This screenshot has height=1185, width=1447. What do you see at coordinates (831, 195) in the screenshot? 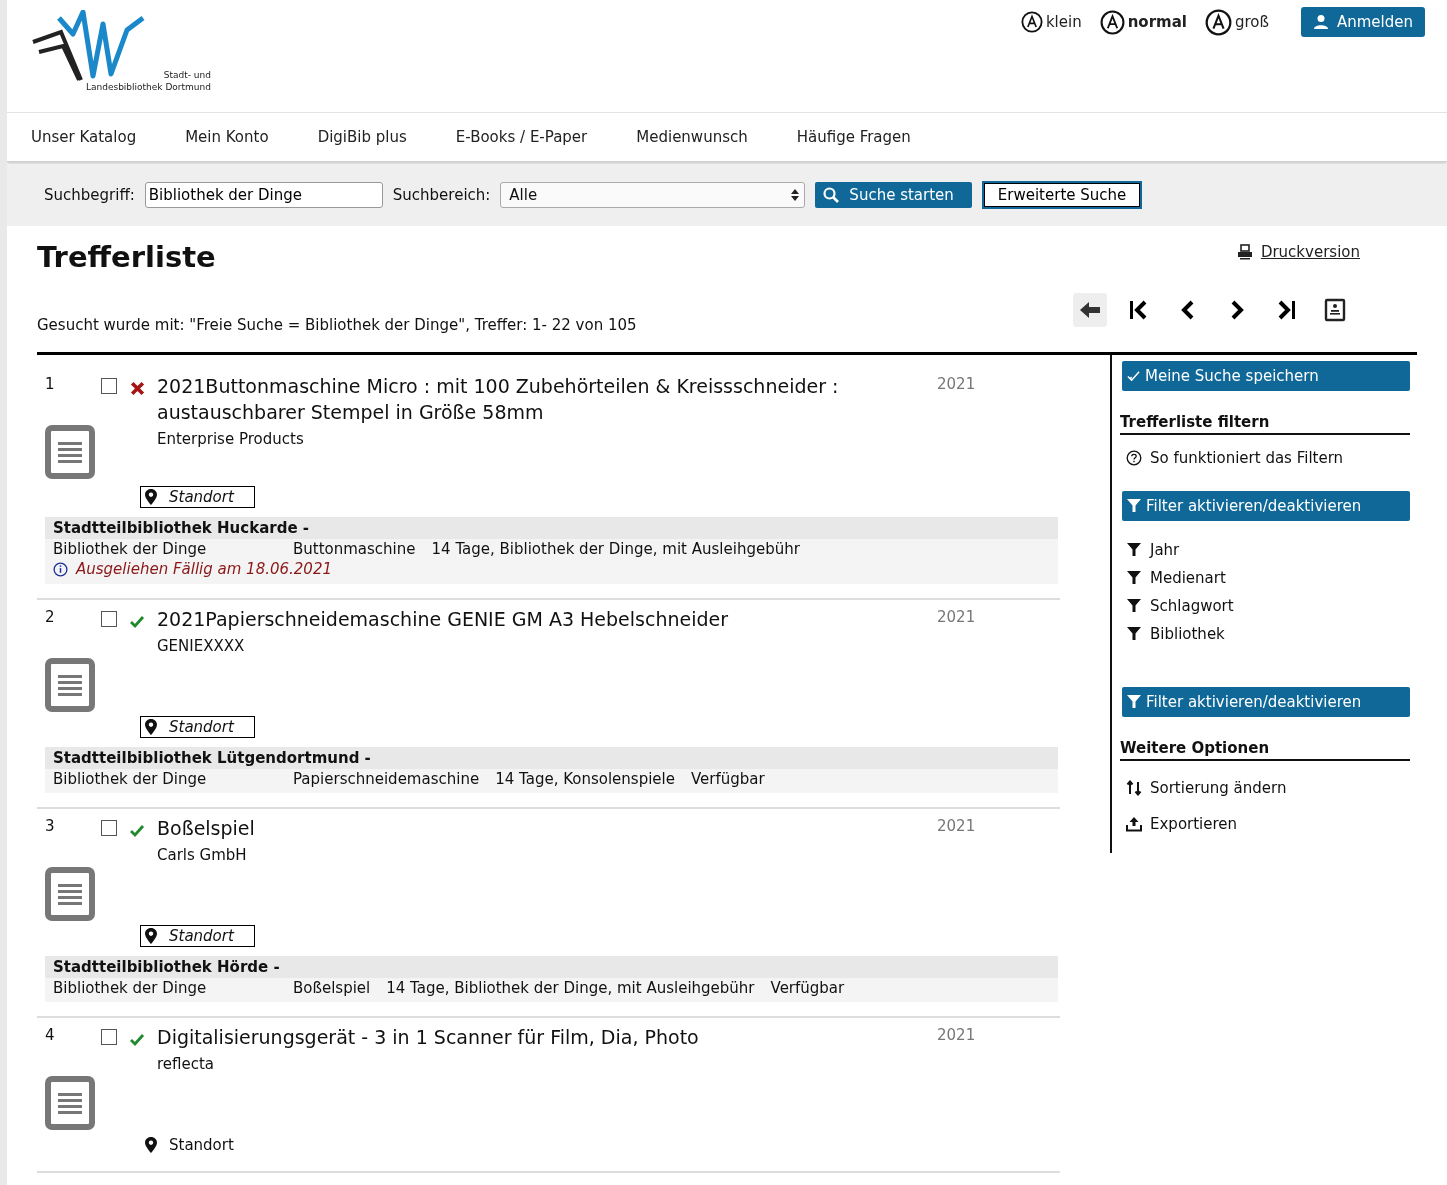
I see `search-icon` at bounding box center [831, 195].